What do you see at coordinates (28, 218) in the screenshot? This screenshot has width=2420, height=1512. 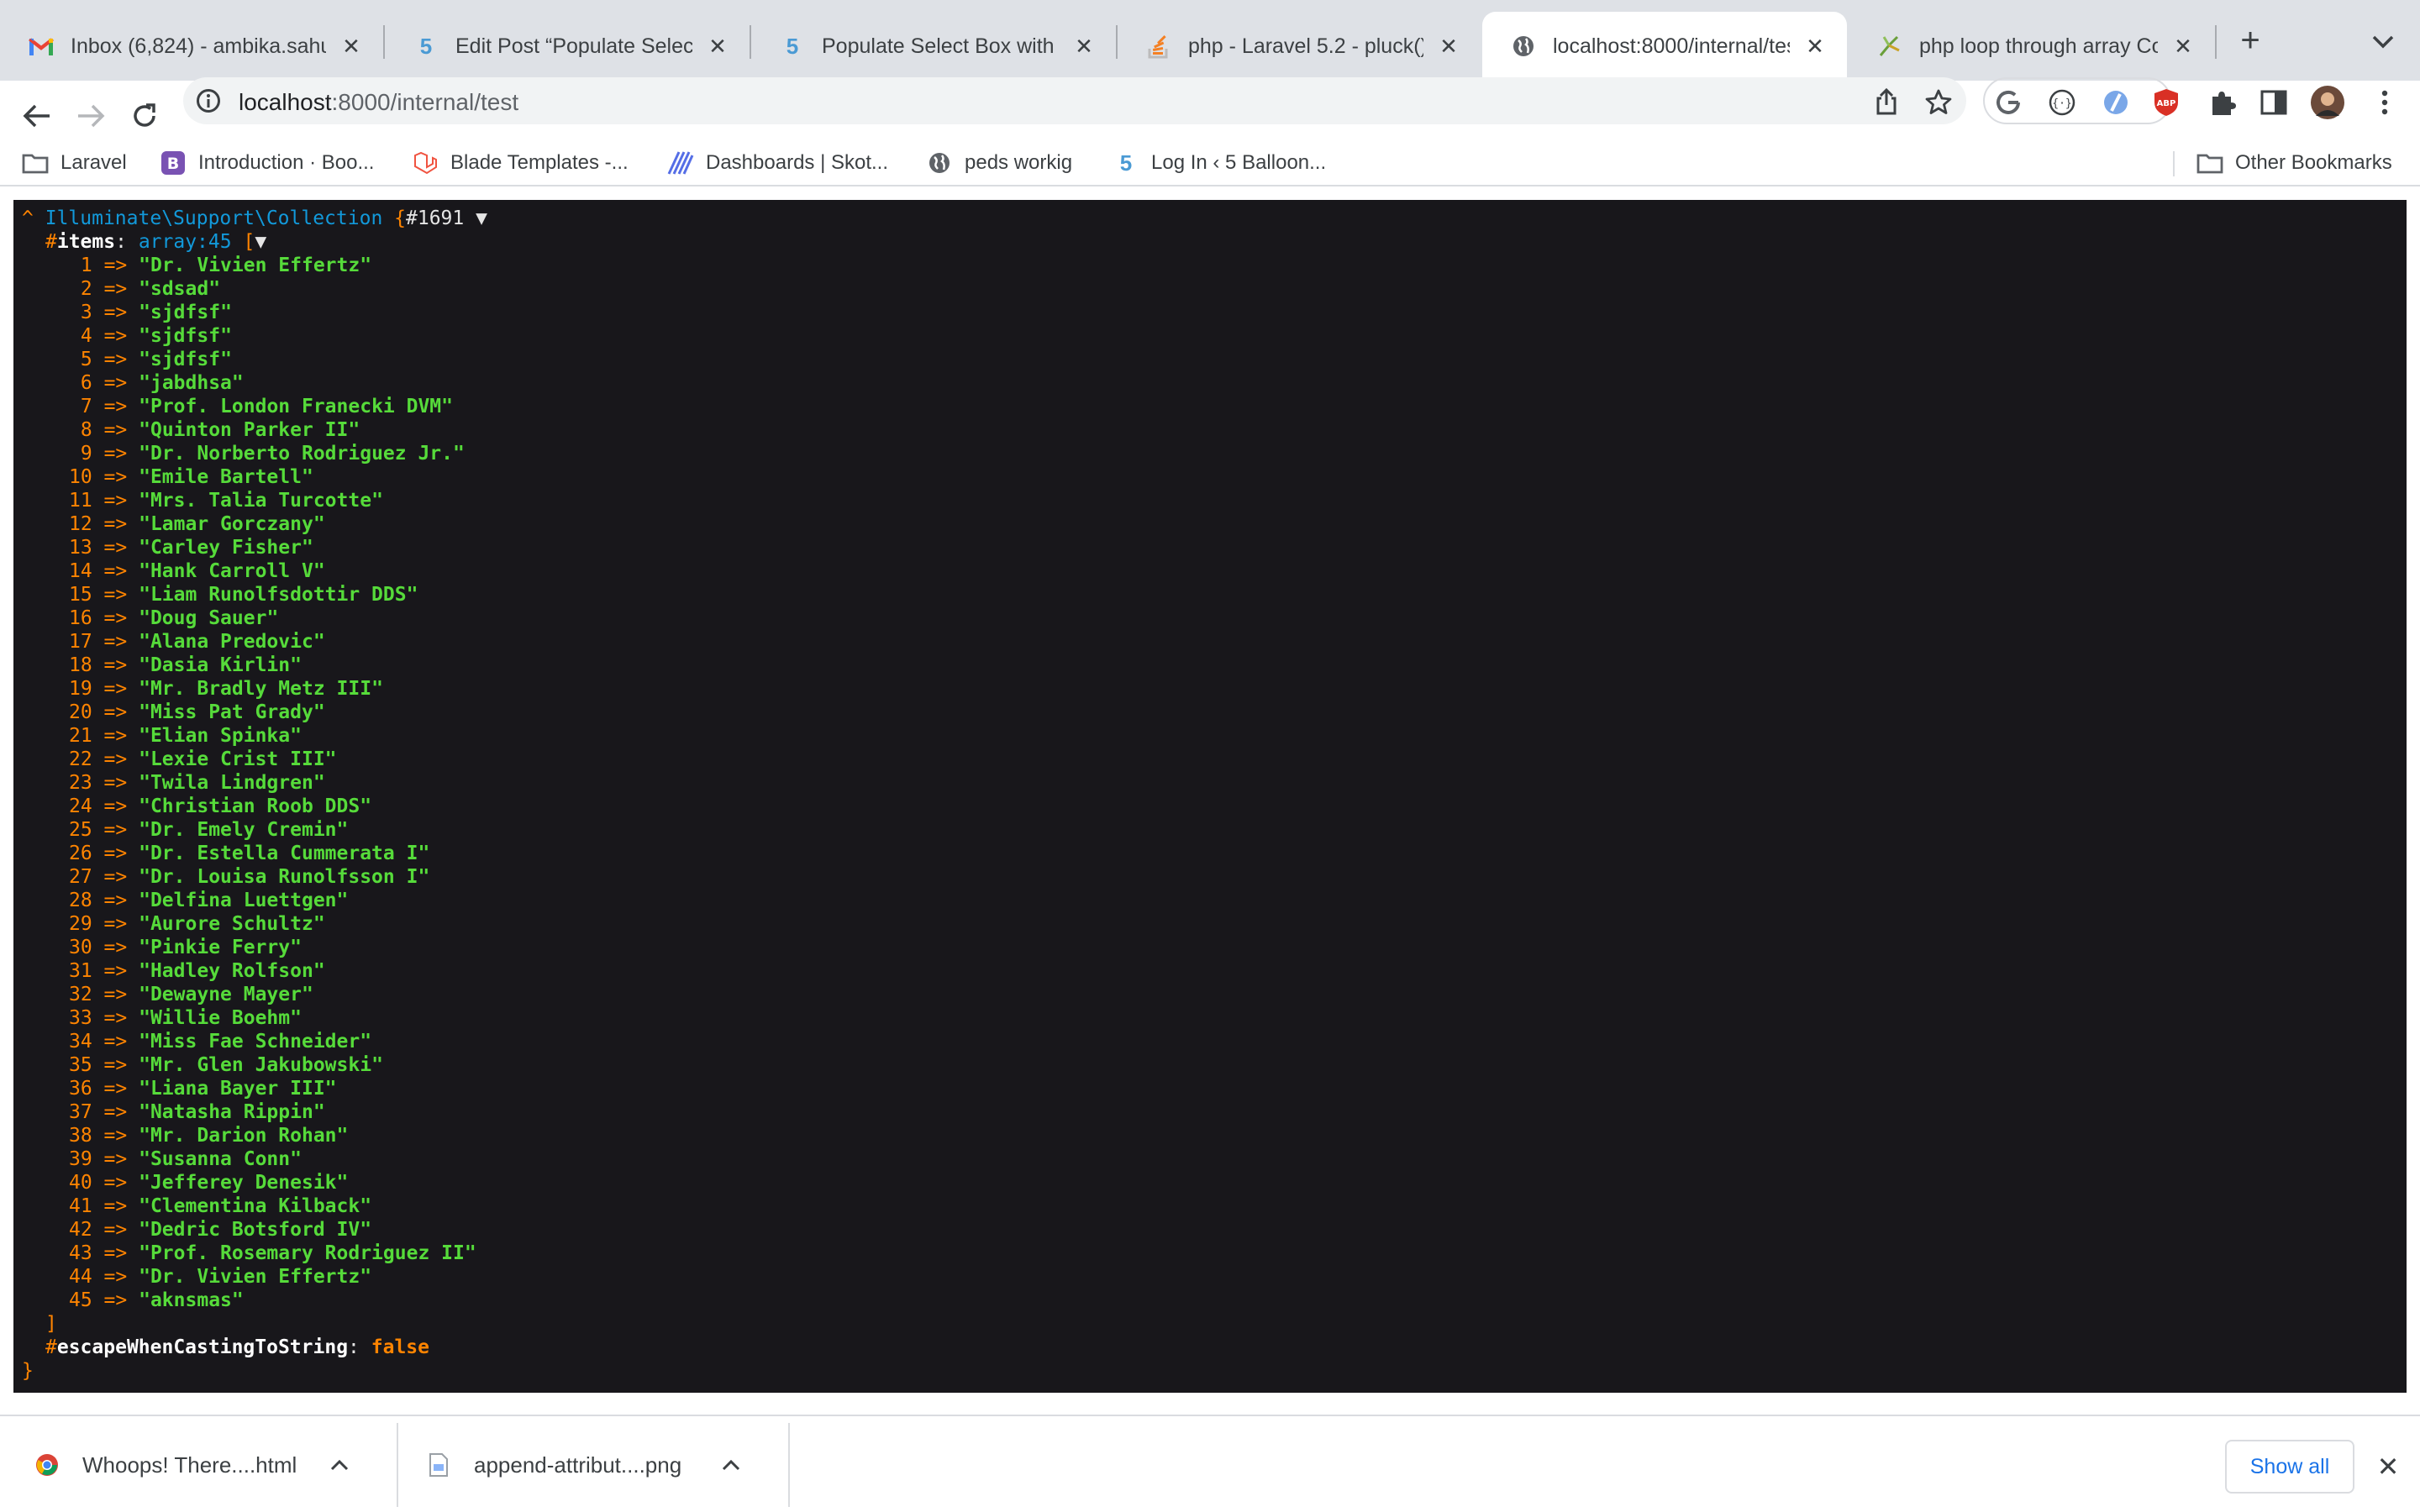 I see `collapse-caret: ^` at bounding box center [28, 218].